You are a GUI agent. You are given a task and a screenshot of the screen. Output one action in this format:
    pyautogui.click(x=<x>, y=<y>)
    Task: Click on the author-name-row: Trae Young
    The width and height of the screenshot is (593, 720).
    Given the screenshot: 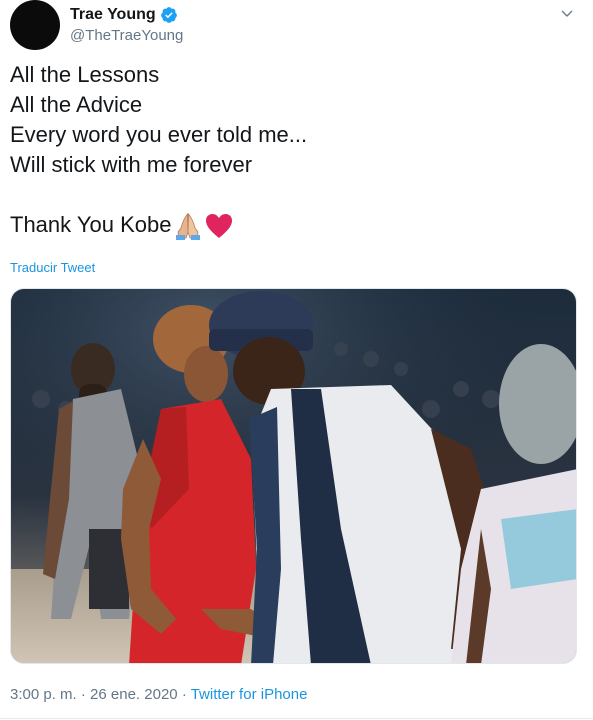 What is the action you would take?
    pyautogui.click(x=124, y=15)
    